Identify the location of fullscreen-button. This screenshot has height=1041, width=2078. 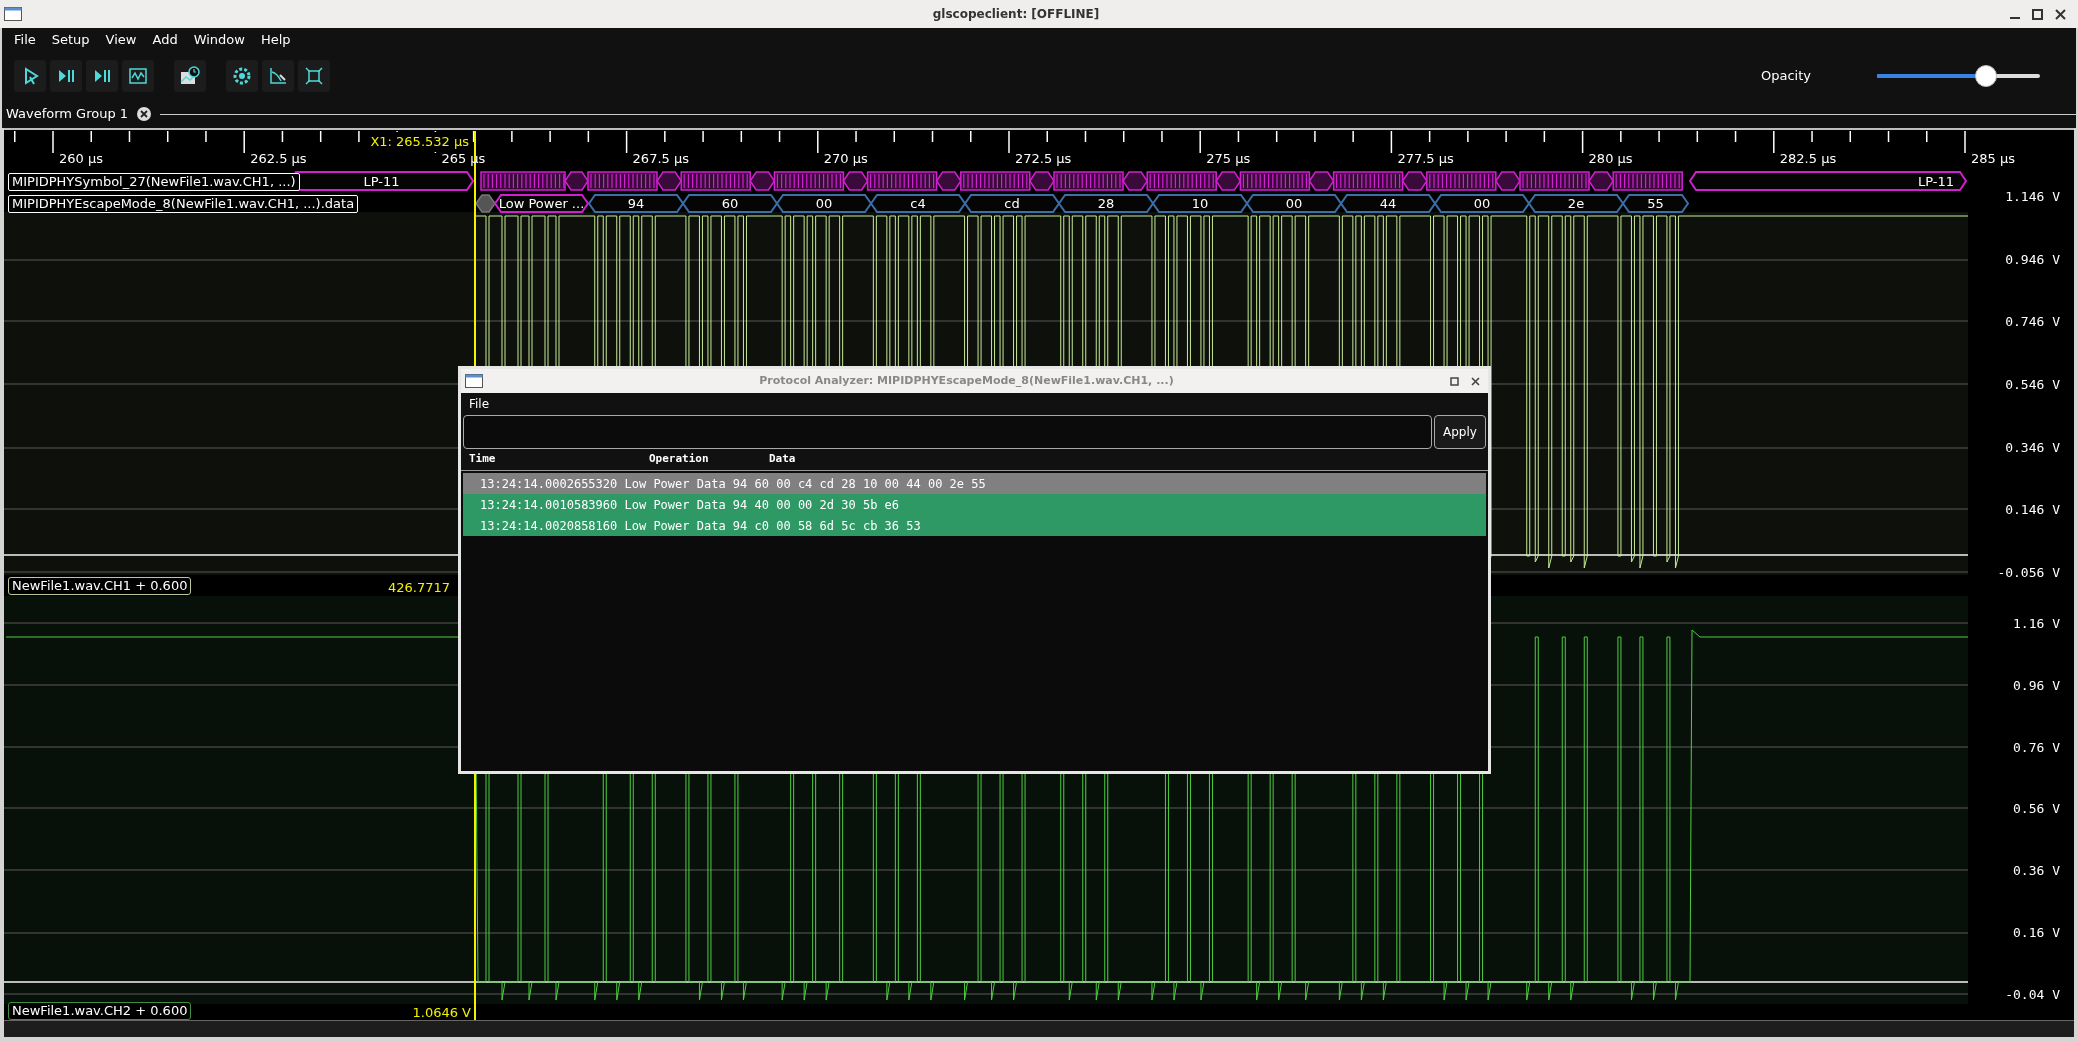
(314, 76).